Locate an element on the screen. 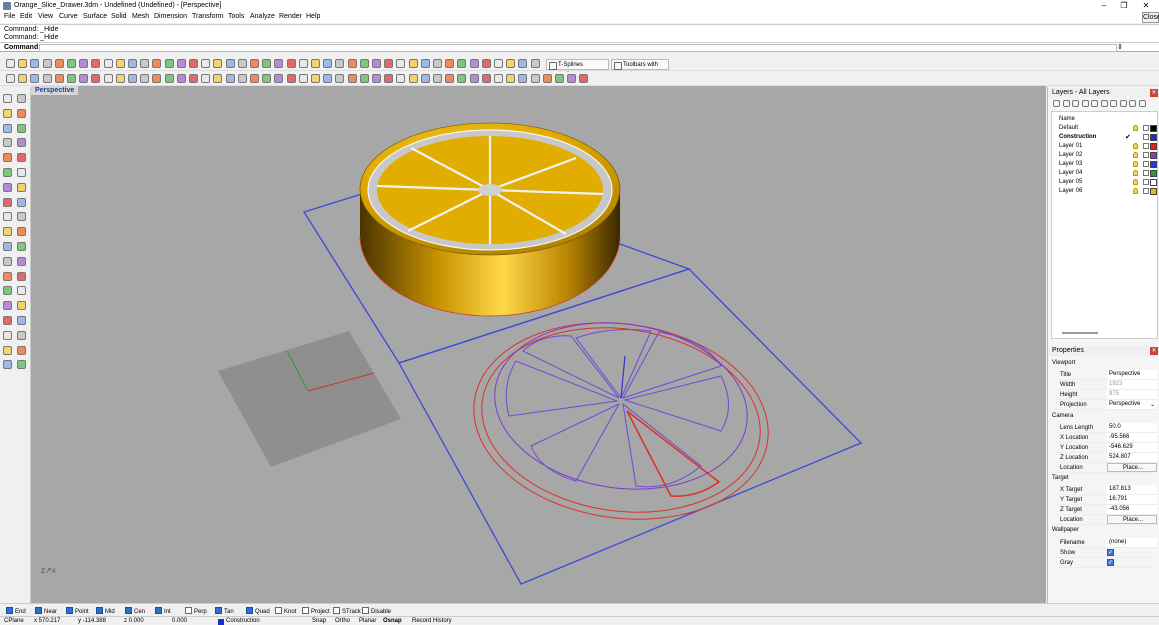 This screenshot has height=625, width=1159. layer-row: Layer 04 is located at coordinates (1107, 173).